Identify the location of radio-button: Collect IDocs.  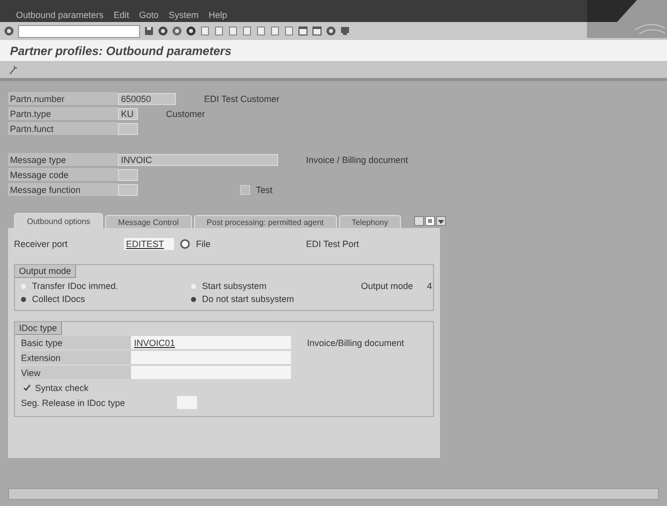
(106, 299).